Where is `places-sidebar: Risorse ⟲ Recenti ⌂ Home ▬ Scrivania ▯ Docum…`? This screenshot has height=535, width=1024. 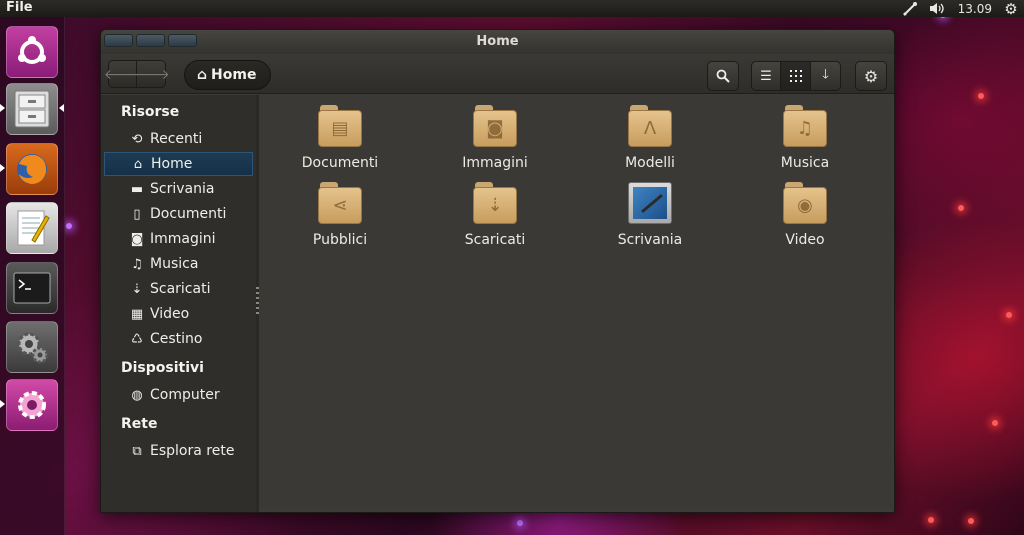 places-sidebar: Risorse ⟲ Recenti ⌂ Home ▬ Scrivania ▯ Docum… is located at coordinates (178, 303).